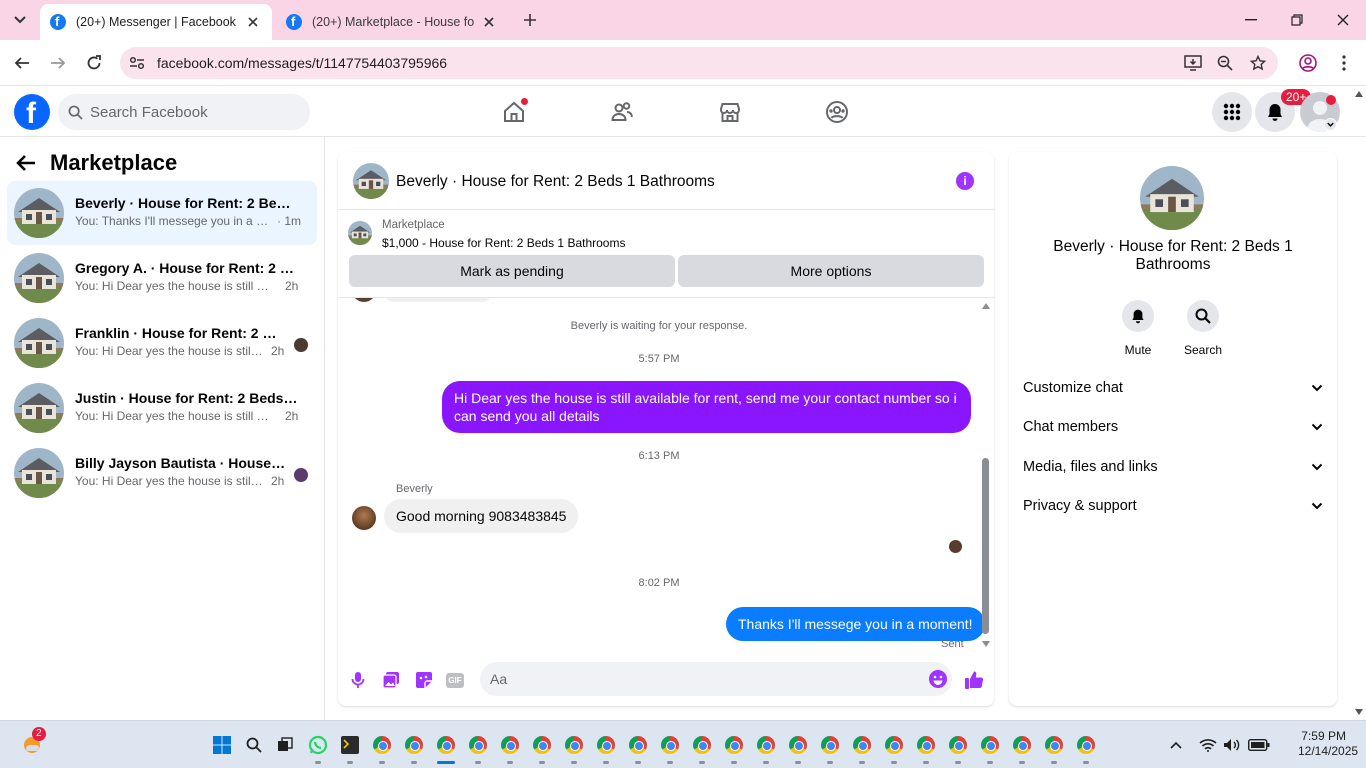 The height and width of the screenshot is (768, 1366). What do you see at coordinates (1259, 745) in the screenshot?
I see `battery-button` at bounding box center [1259, 745].